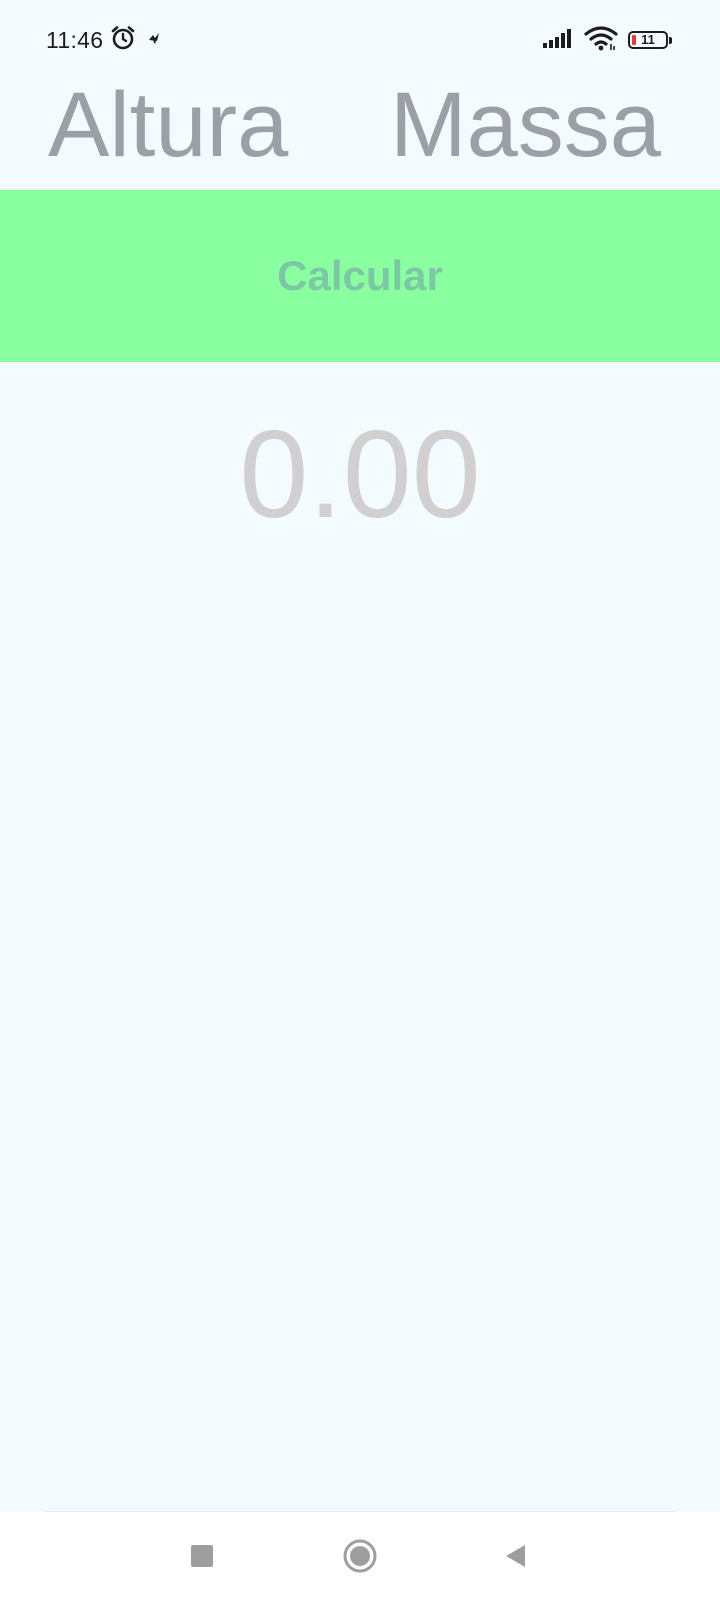 The image size is (720, 1600). I want to click on recents-button, so click(202, 1558).